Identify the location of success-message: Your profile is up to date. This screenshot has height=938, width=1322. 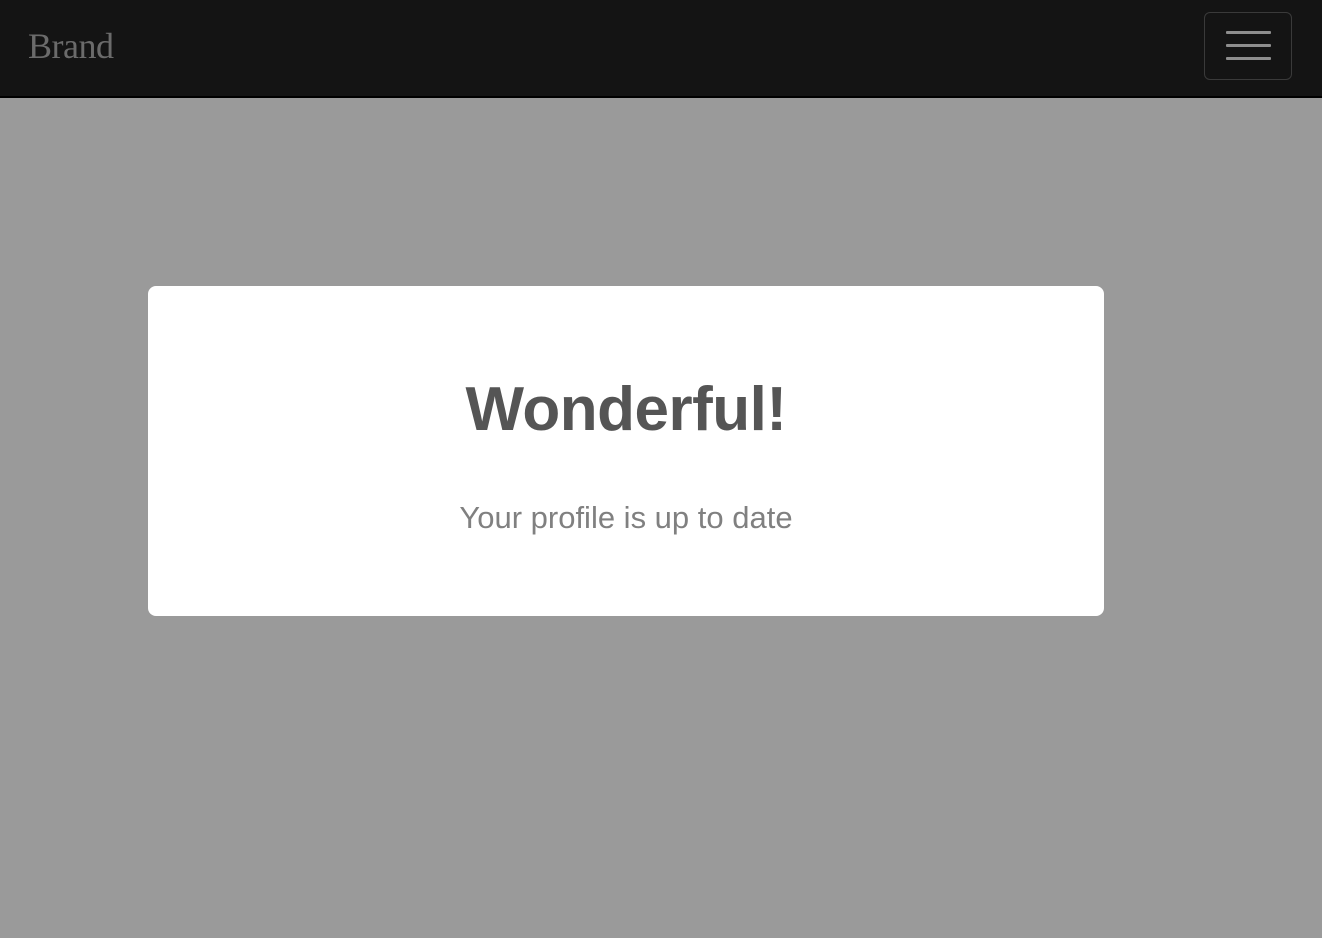
(626, 517).